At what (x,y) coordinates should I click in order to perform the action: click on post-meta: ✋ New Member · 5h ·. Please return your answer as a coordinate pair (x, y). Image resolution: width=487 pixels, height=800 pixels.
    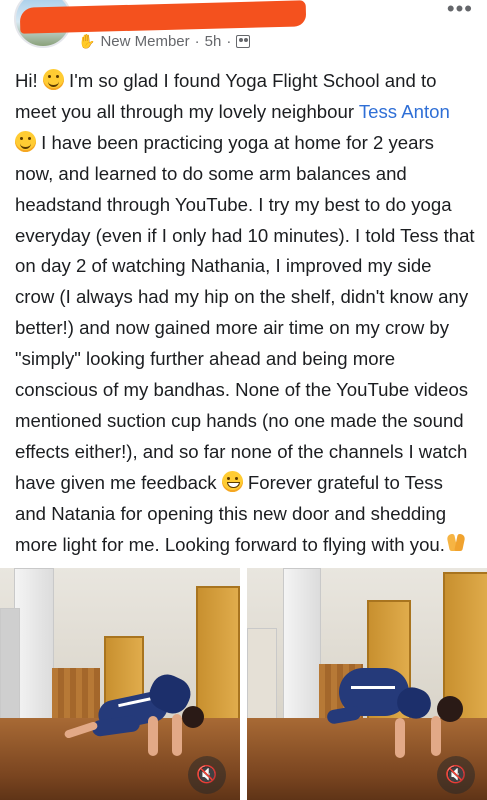
    Looking at the image, I should click on (164, 41).